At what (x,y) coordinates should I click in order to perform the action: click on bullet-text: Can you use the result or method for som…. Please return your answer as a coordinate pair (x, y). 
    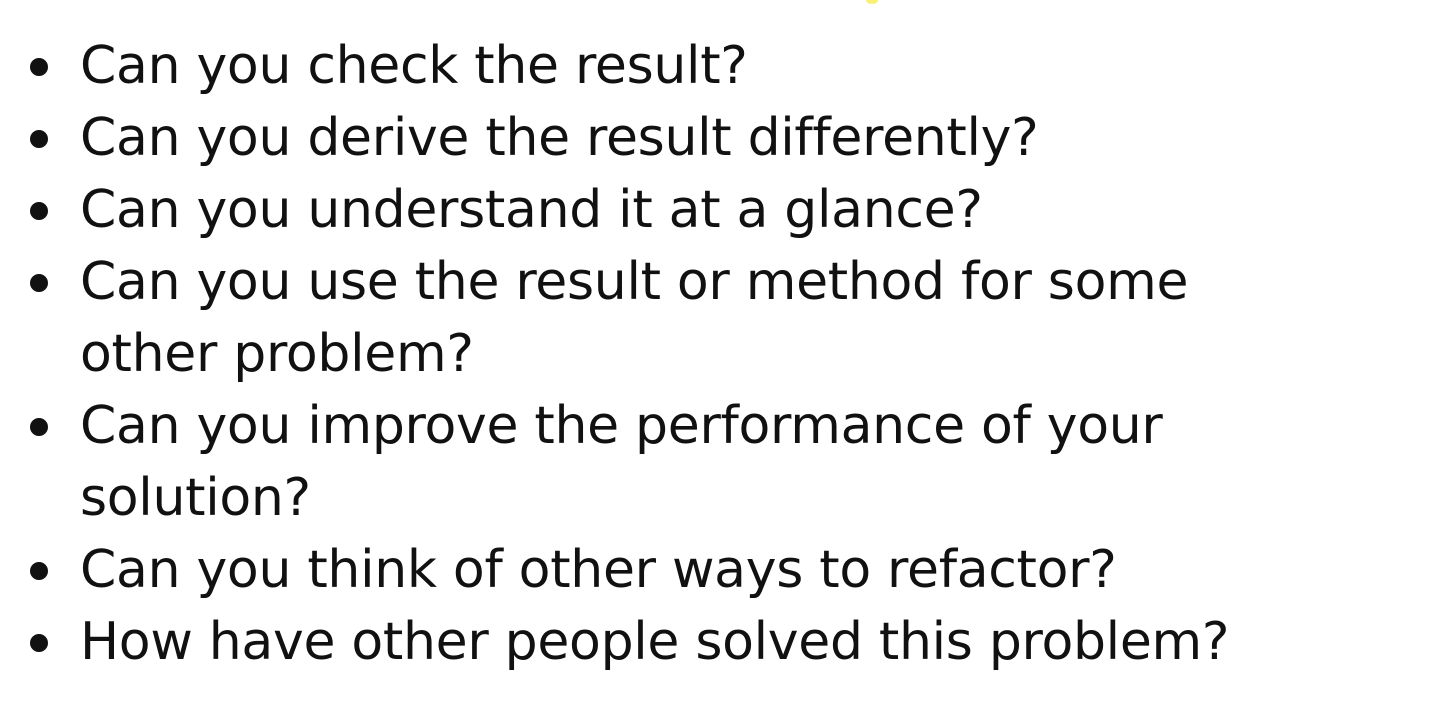
    Looking at the image, I should click on (634, 318).